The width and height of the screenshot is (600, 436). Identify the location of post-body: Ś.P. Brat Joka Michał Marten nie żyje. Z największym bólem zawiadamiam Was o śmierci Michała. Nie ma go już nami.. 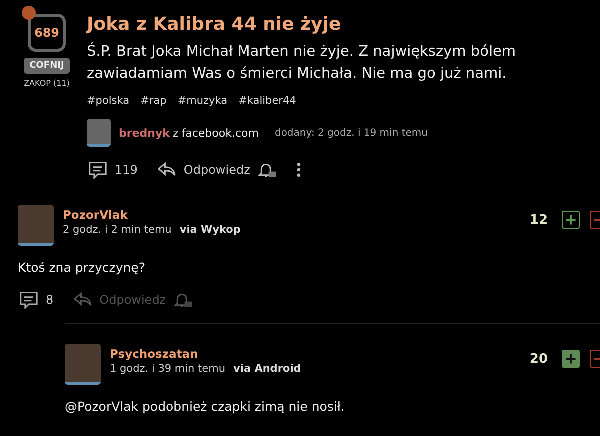
(302, 63).